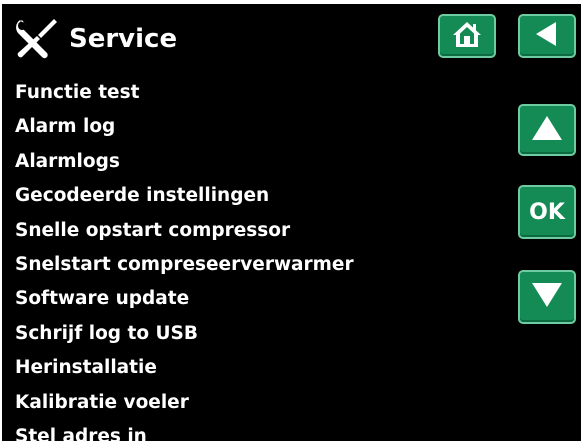 This screenshot has width=583, height=441. What do you see at coordinates (184, 368) in the screenshot?
I see `menu-item: Herinstallatie` at bounding box center [184, 368].